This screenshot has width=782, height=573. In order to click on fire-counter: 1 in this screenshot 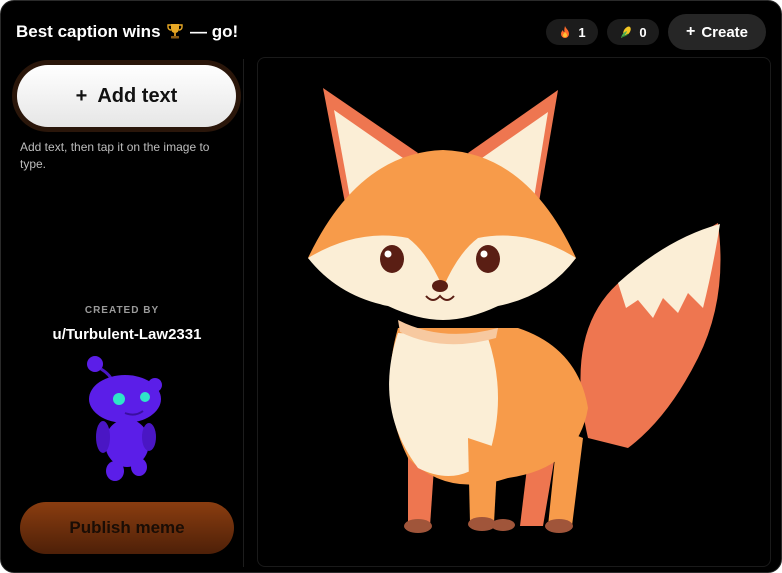, I will do `click(572, 32)`.